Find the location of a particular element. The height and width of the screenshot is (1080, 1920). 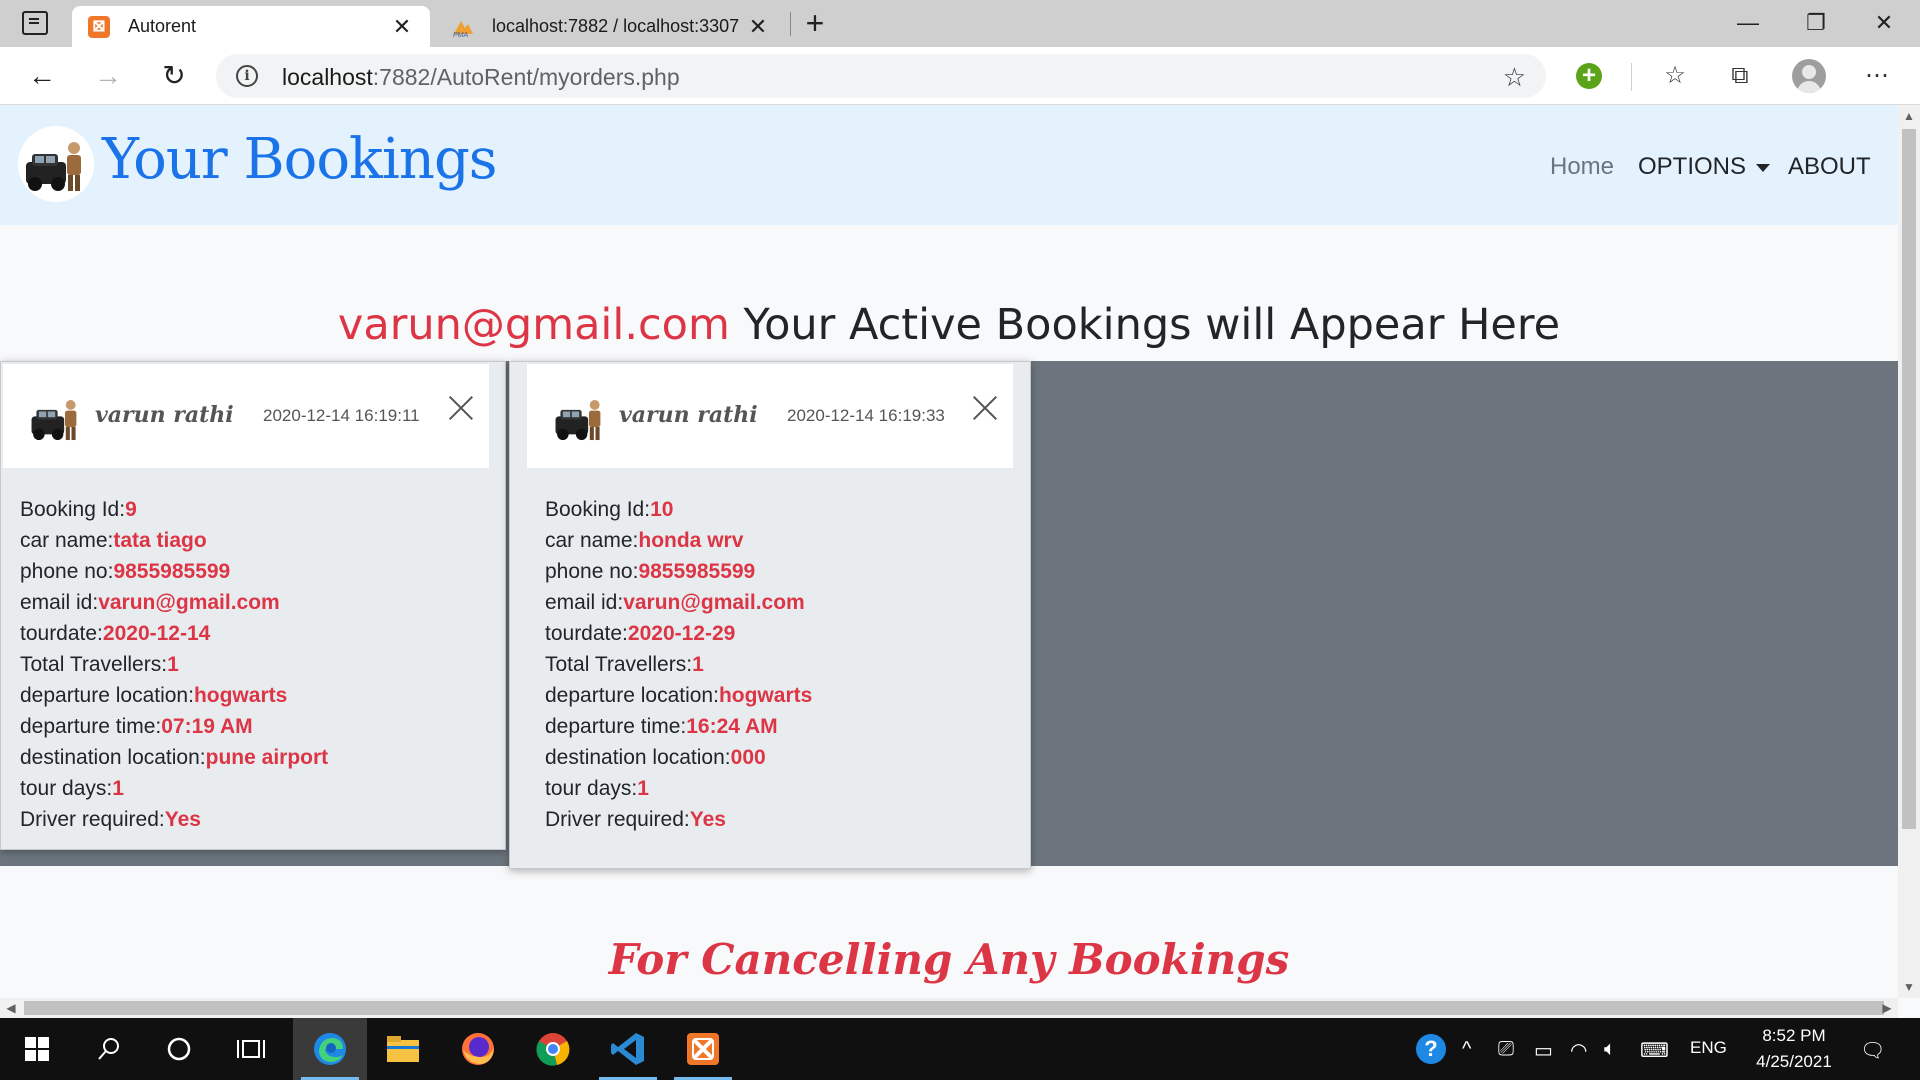

wifi-icon: ◠ is located at coordinates (1578, 1050).